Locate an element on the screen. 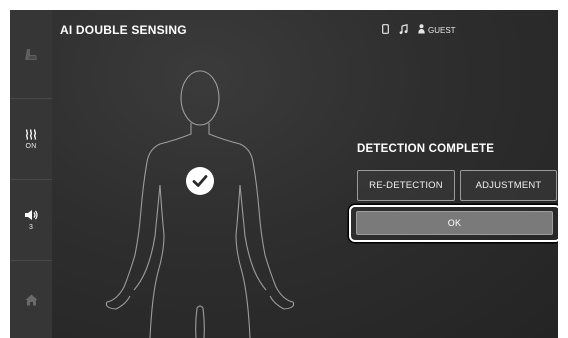 Image resolution: width=568 pixels, height=338 pixels. volume-icon is located at coordinates (31, 215).